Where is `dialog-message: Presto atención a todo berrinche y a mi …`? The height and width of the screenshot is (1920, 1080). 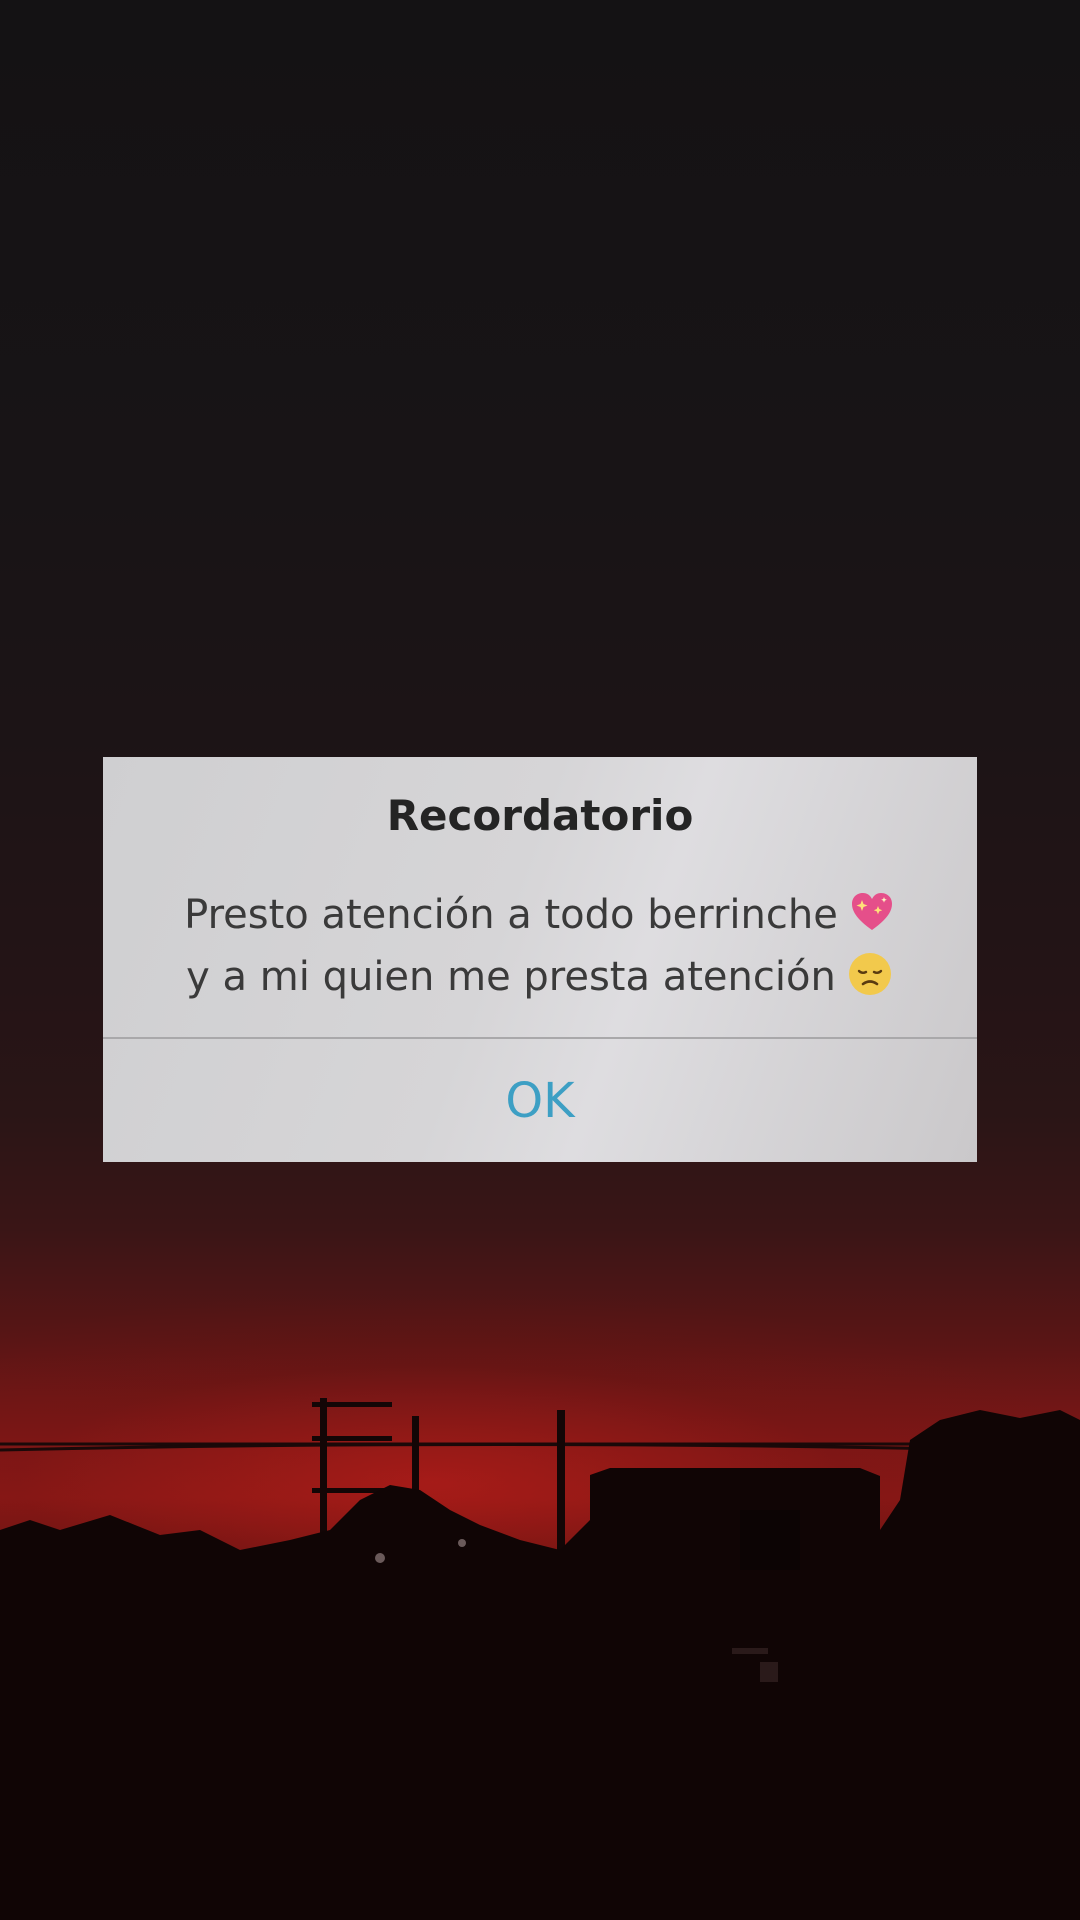
dialog-message: Presto atención a todo berrinche y a mi … is located at coordinates (540, 946).